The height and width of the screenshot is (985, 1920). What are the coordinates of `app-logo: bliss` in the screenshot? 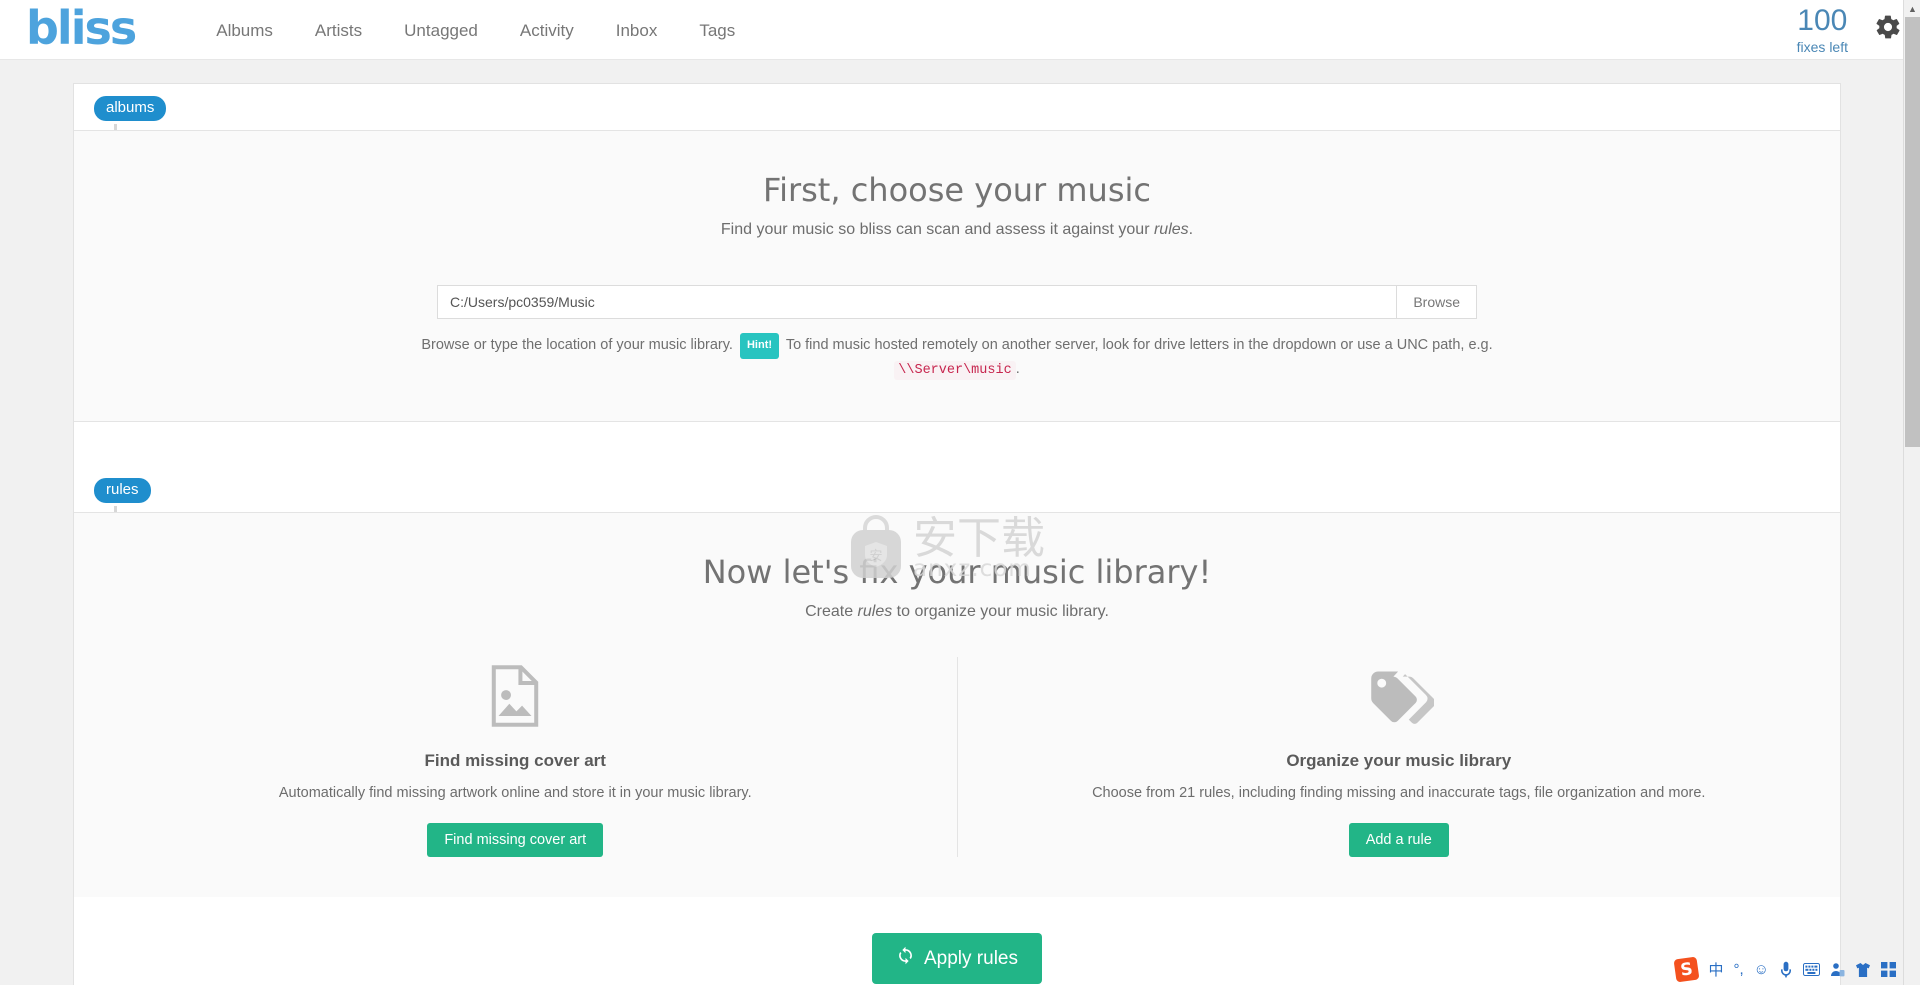 It's located at (81, 28).